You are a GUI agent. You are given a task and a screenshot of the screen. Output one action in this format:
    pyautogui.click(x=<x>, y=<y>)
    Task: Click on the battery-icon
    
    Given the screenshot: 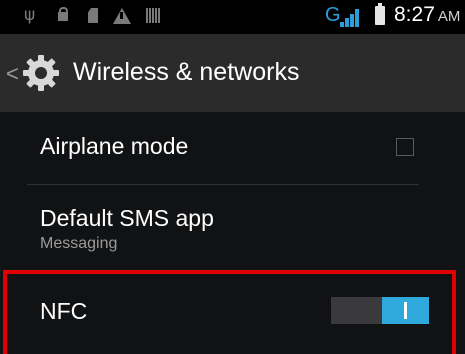 What is the action you would take?
    pyautogui.click(x=380, y=14)
    